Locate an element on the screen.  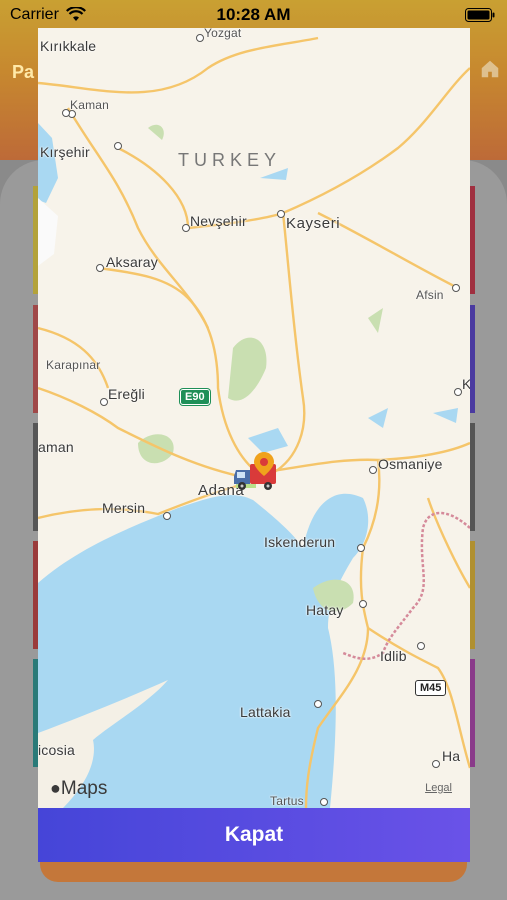
background-title-fragment: Pa is located at coordinates (23, 72).